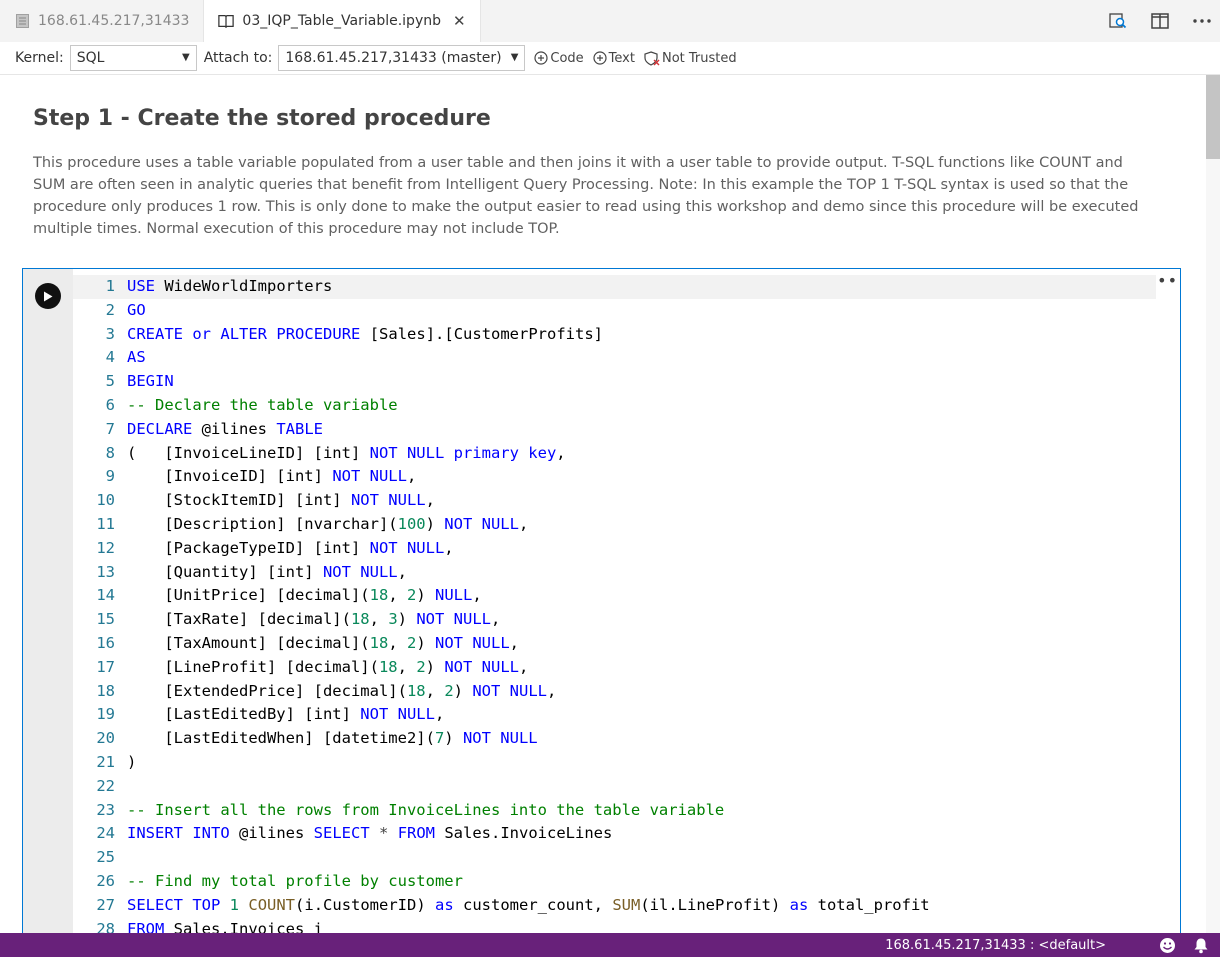 The height and width of the screenshot is (957, 1220). I want to click on code-line: 22, so click(614, 787).